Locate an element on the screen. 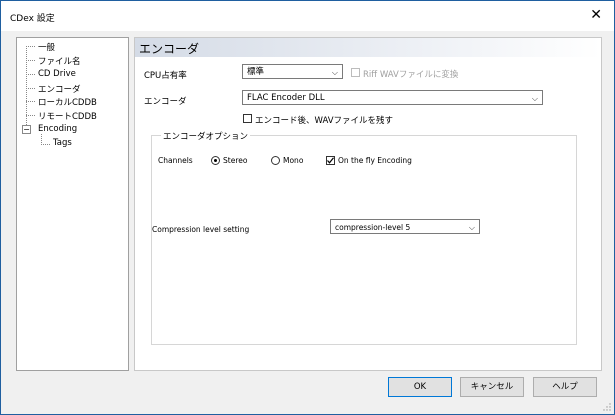 The height and width of the screenshot is (415, 615). help-button: ヘルプ is located at coordinates (565, 387).